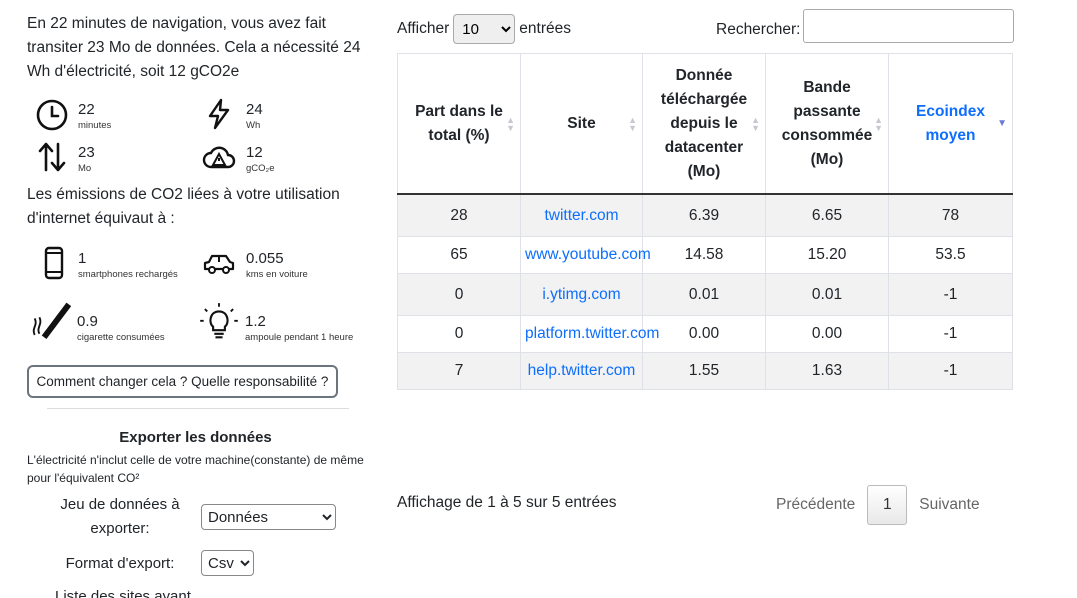 This screenshot has width=1077, height=598. I want to click on cell-ecoindex: 53.5, so click(950, 255).